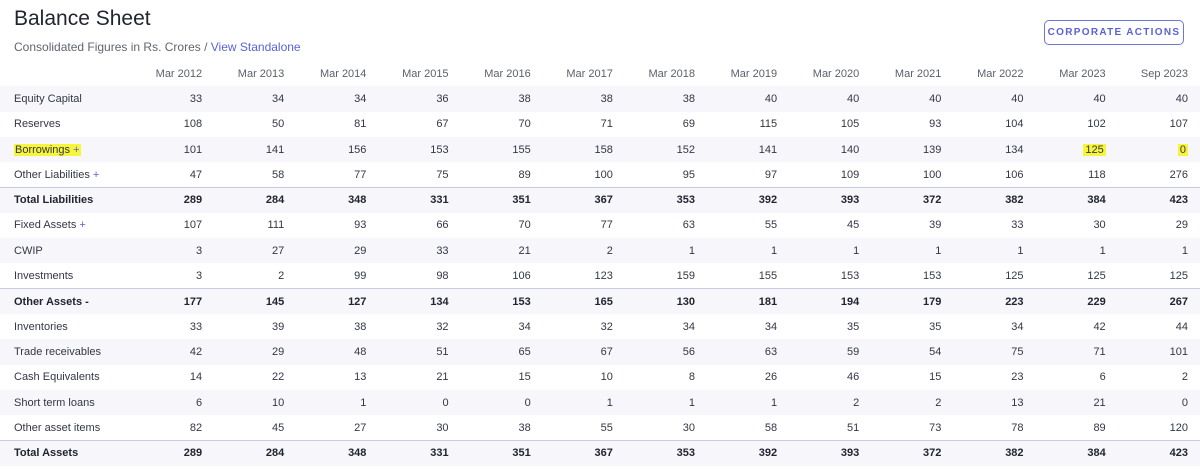 The width and height of the screenshot is (1200, 470). Describe the element at coordinates (1077, 427) in the screenshot. I see `value-cell: 89` at that location.